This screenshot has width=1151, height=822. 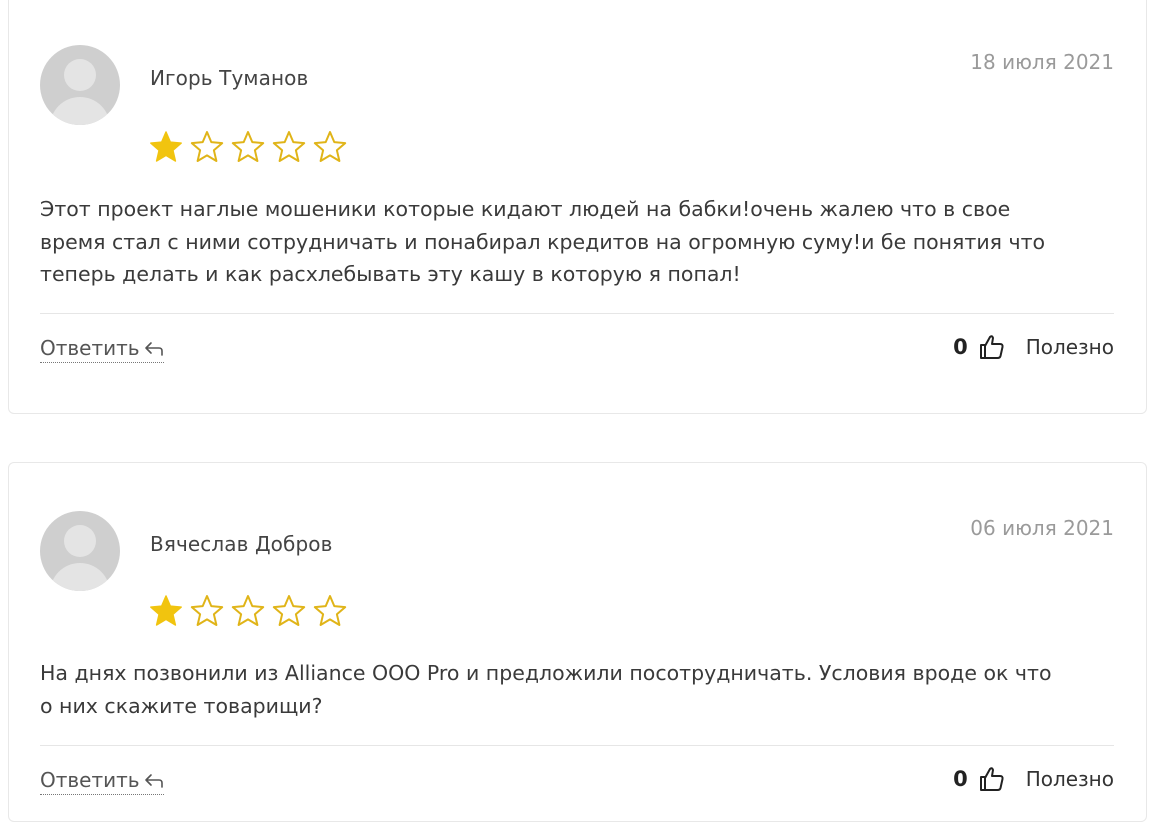 What do you see at coordinates (1042, 528) in the screenshot?
I see `review-date: 06 июля 2021` at bounding box center [1042, 528].